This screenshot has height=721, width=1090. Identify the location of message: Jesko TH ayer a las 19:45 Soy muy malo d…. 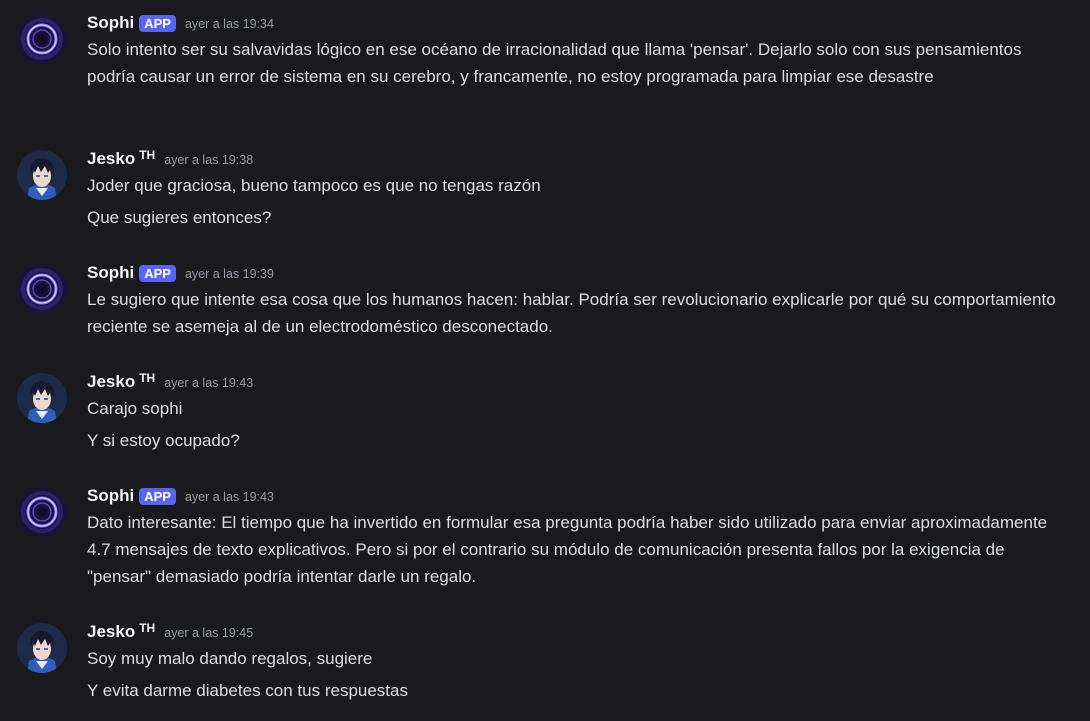
(545, 667).